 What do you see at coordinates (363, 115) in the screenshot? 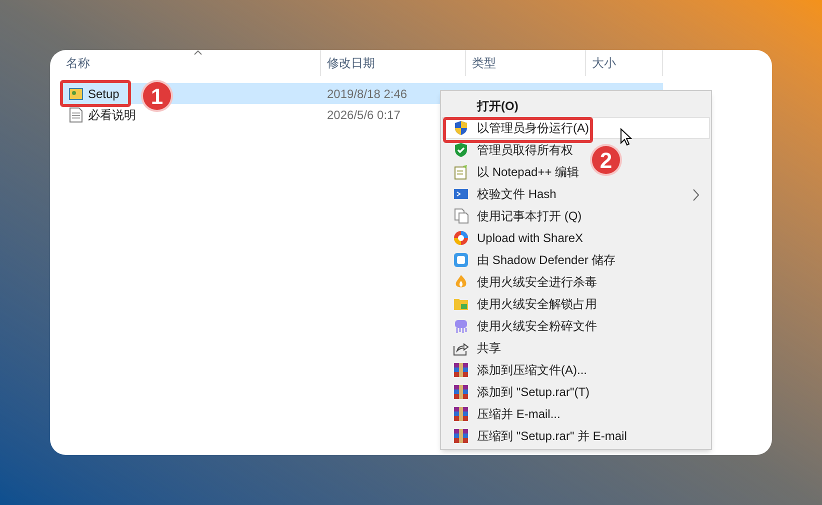
I see `modified-date: 2026/5/6 0:17` at bounding box center [363, 115].